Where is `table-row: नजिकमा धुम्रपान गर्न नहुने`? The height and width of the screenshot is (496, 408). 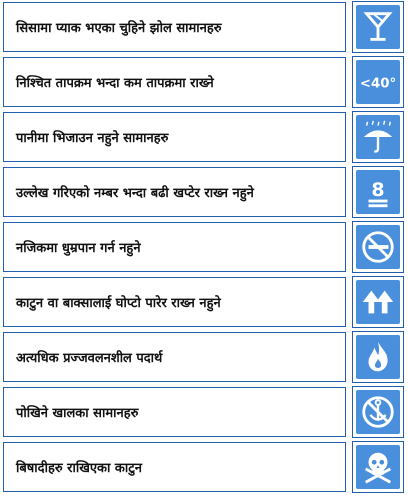 table-row: नजिकमा धुम्रपान गर्न नहुने is located at coordinates (204, 247).